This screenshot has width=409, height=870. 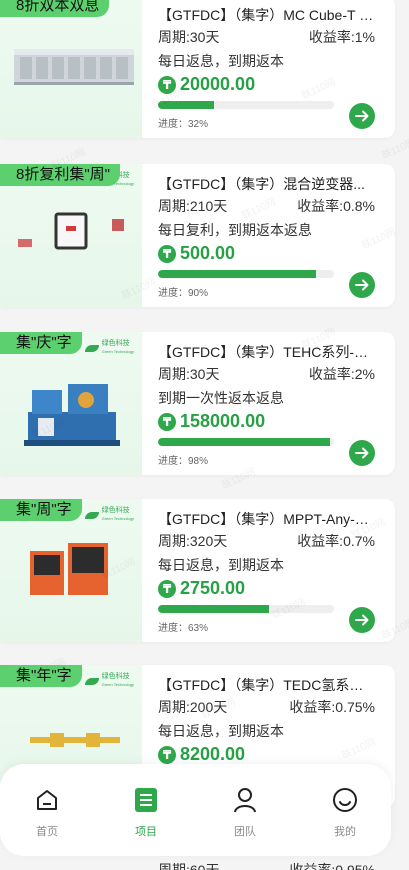 What do you see at coordinates (223, 421) in the screenshot?
I see `product-amount: 158000.00` at bounding box center [223, 421].